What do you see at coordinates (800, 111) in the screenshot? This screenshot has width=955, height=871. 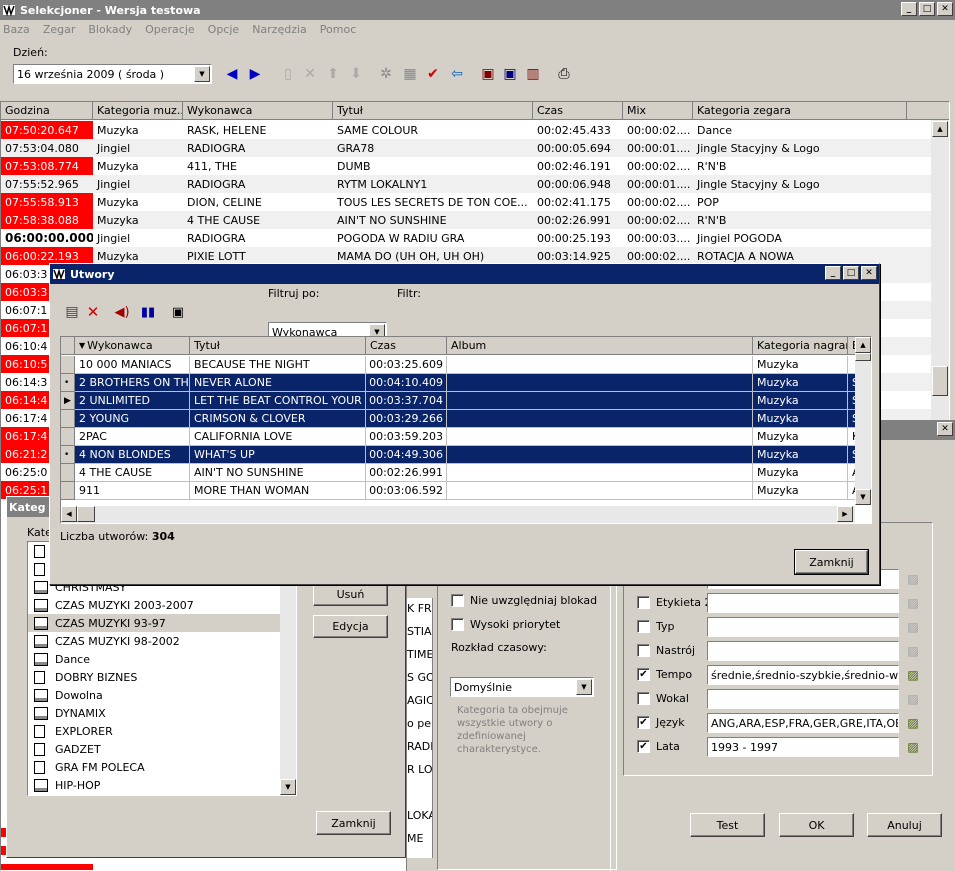 I see `col-kategoria-zegara: Kategoria zegara` at bounding box center [800, 111].